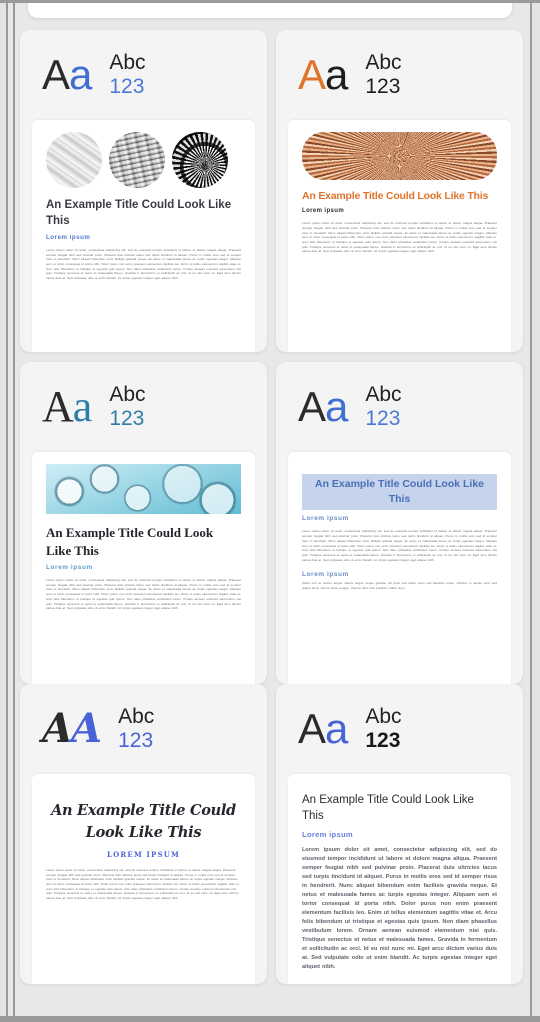 The height and width of the screenshot is (1022, 540). Describe the element at coordinates (200, 160) in the screenshot. I see `hero-circle-spiral-image` at that location.